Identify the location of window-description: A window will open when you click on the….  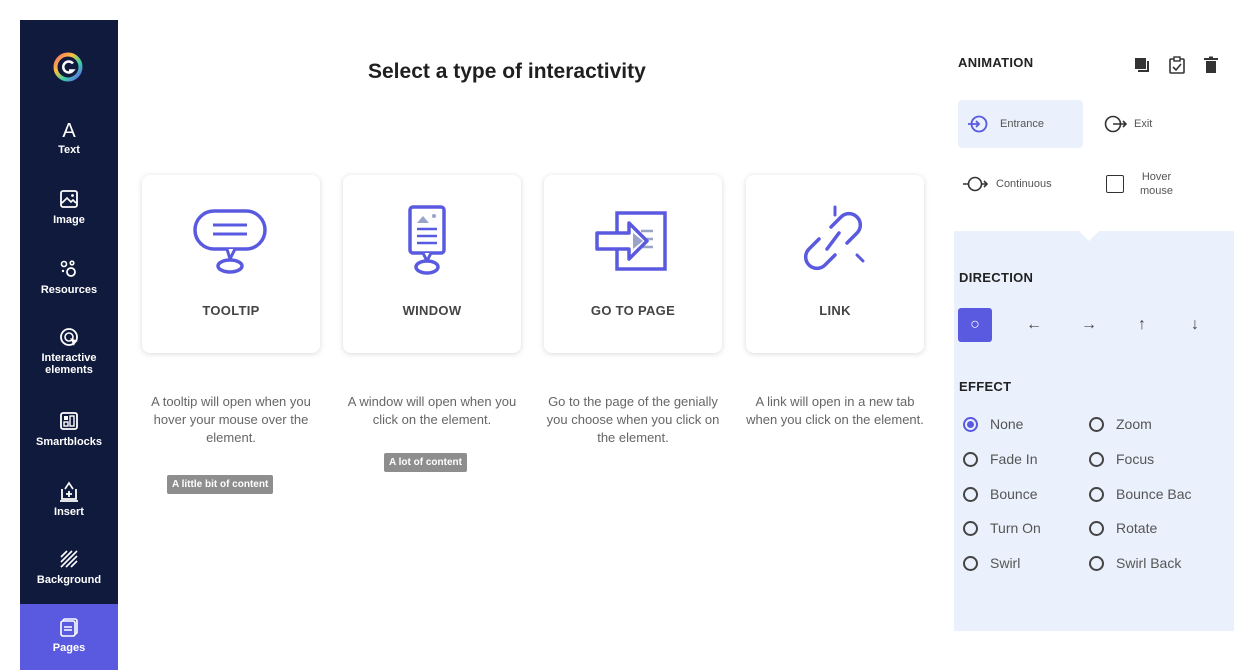
(432, 410).